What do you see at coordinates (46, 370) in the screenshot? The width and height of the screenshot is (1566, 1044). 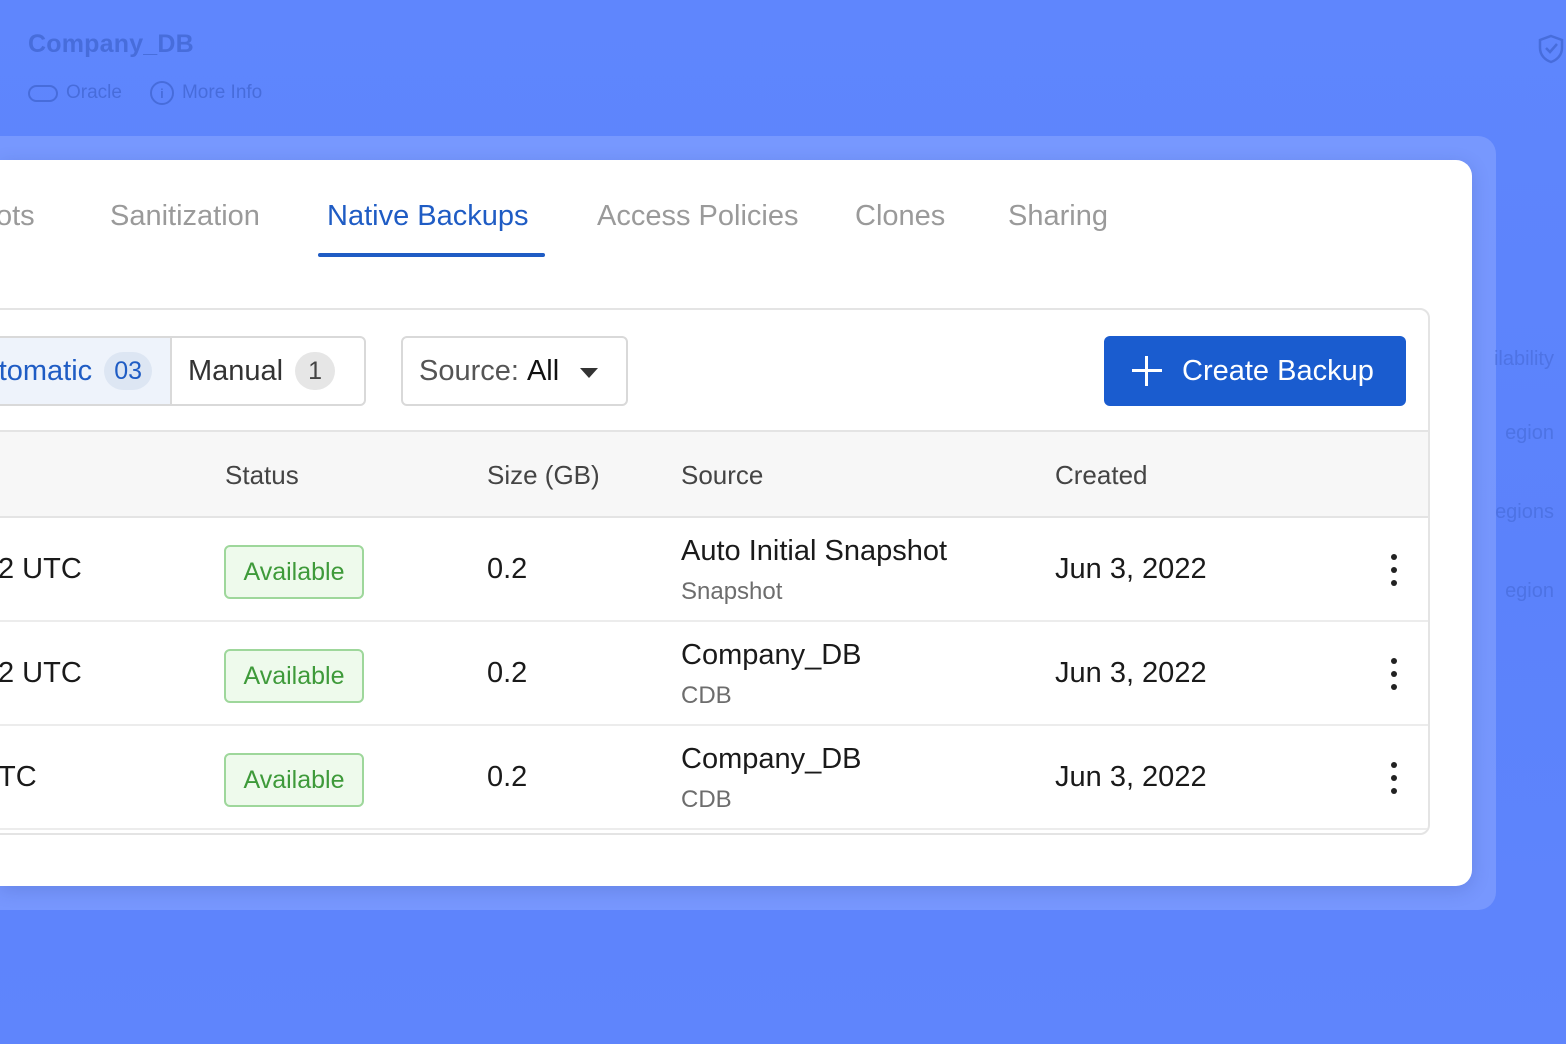 I see `automatic-label: utomatic` at bounding box center [46, 370].